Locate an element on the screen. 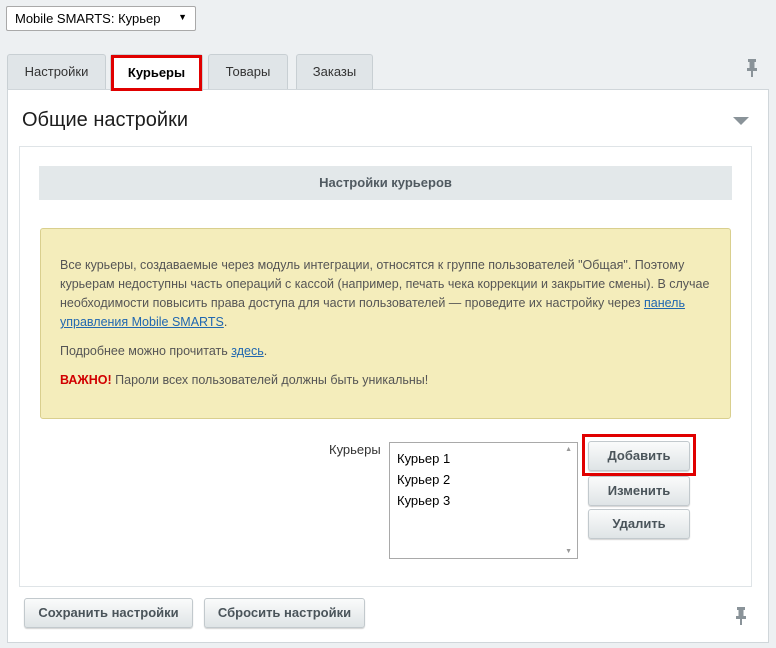 This screenshot has width=776, height=648. tab-products: Товары is located at coordinates (248, 72).